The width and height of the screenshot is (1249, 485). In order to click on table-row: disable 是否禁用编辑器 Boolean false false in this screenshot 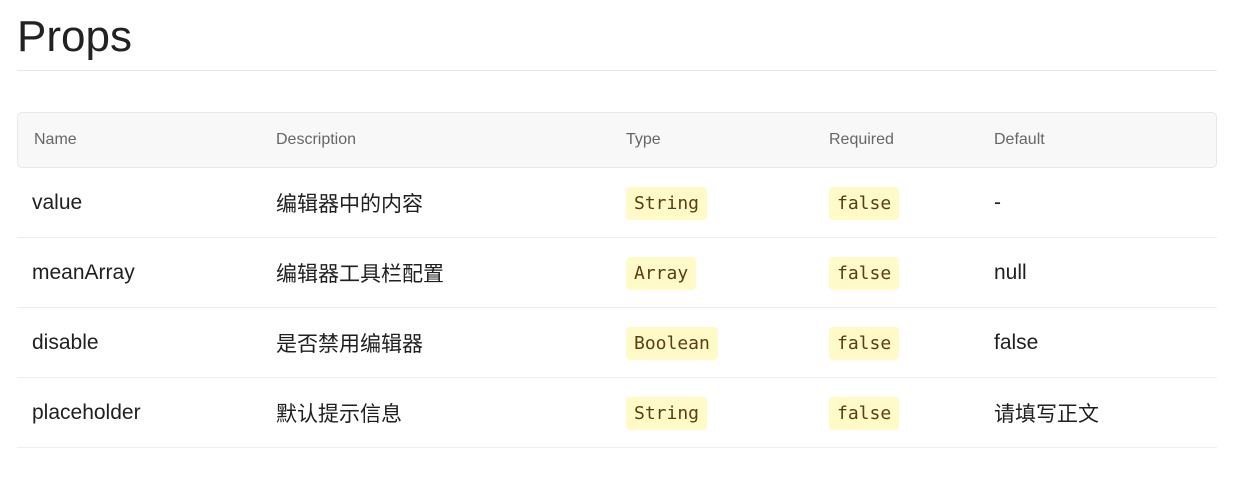, I will do `click(617, 343)`.